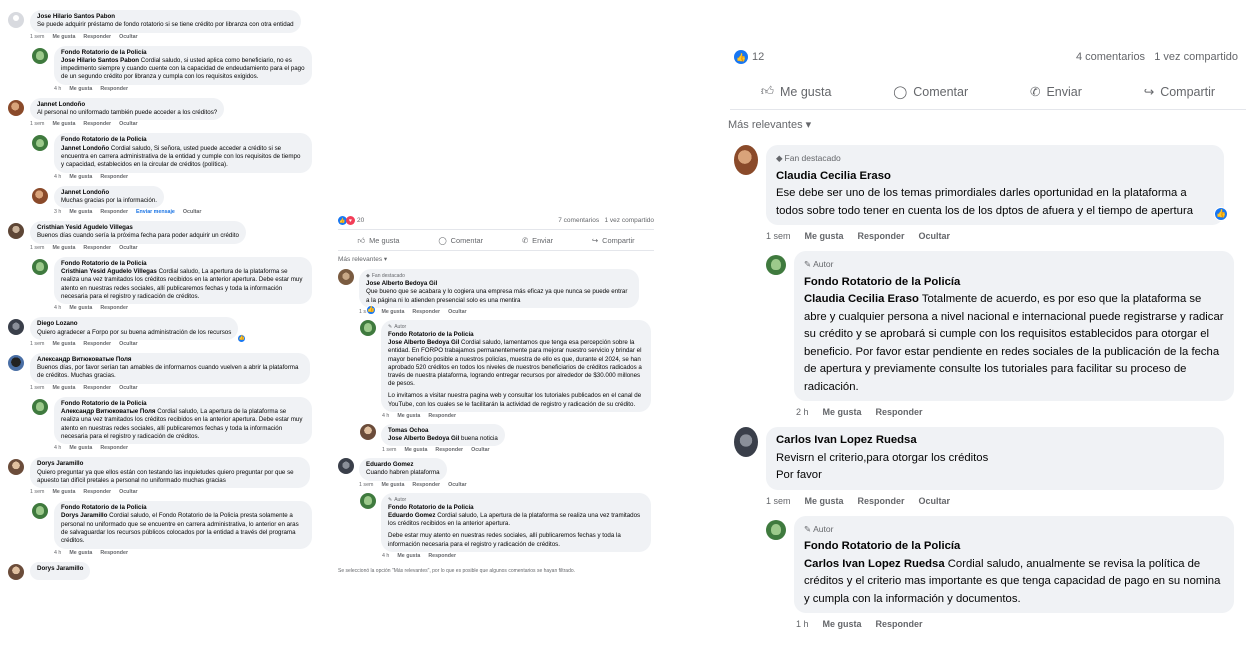 Image resolution: width=1246 pixels, height=652 pixels. Describe the element at coordinates (109, 271) in the screenshot. I see `mentioned-user: Cristhian Yesid Agudelo Villegas` at that location.